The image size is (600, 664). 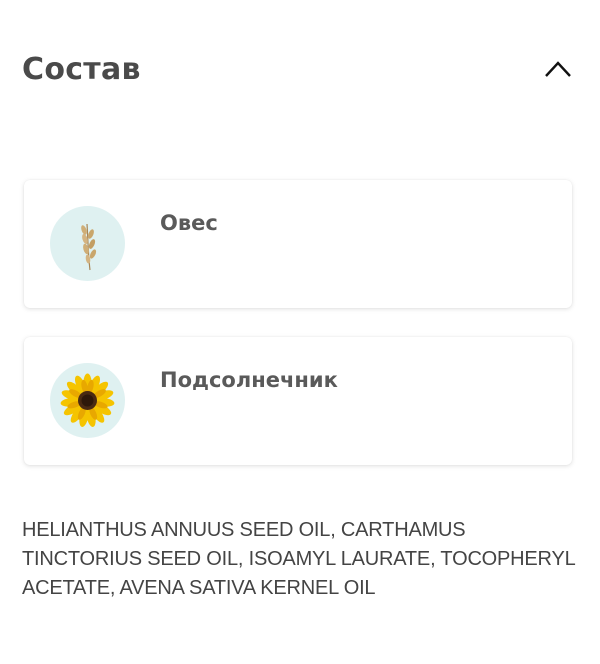 I want to click on chevron-up-icon, so click(x=558, y=69).